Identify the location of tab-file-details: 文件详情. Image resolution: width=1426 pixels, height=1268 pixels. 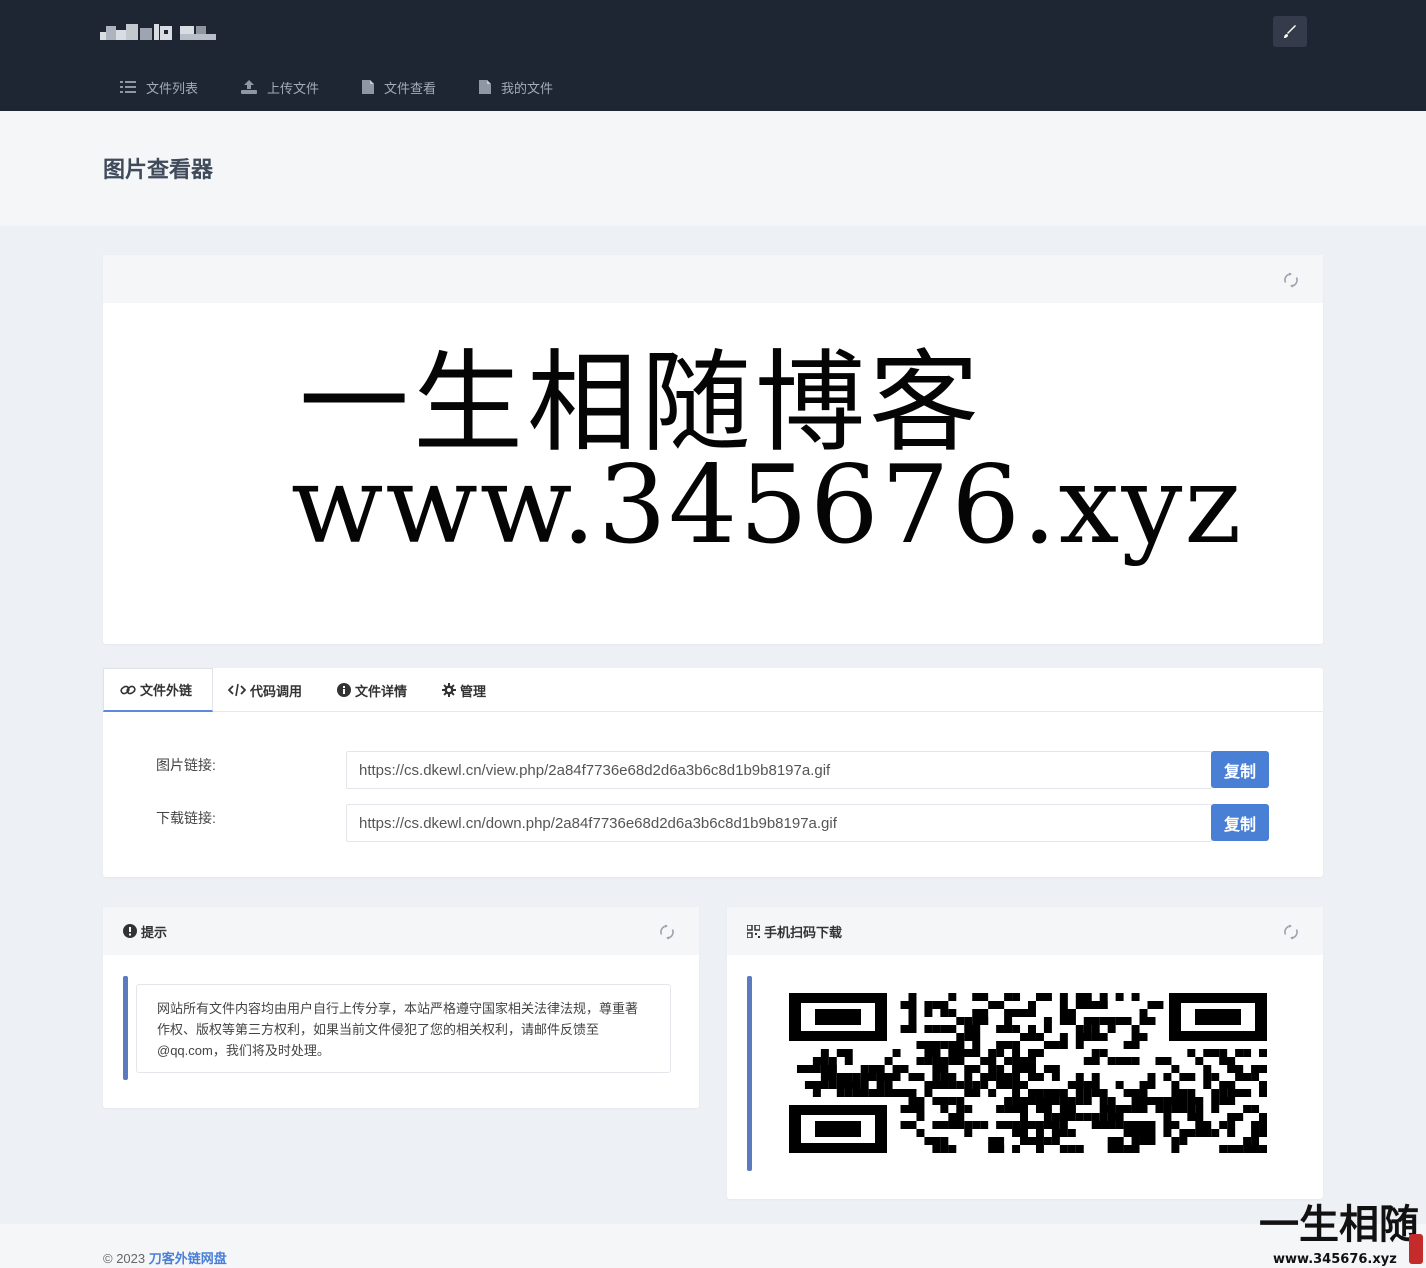
(372, 690).